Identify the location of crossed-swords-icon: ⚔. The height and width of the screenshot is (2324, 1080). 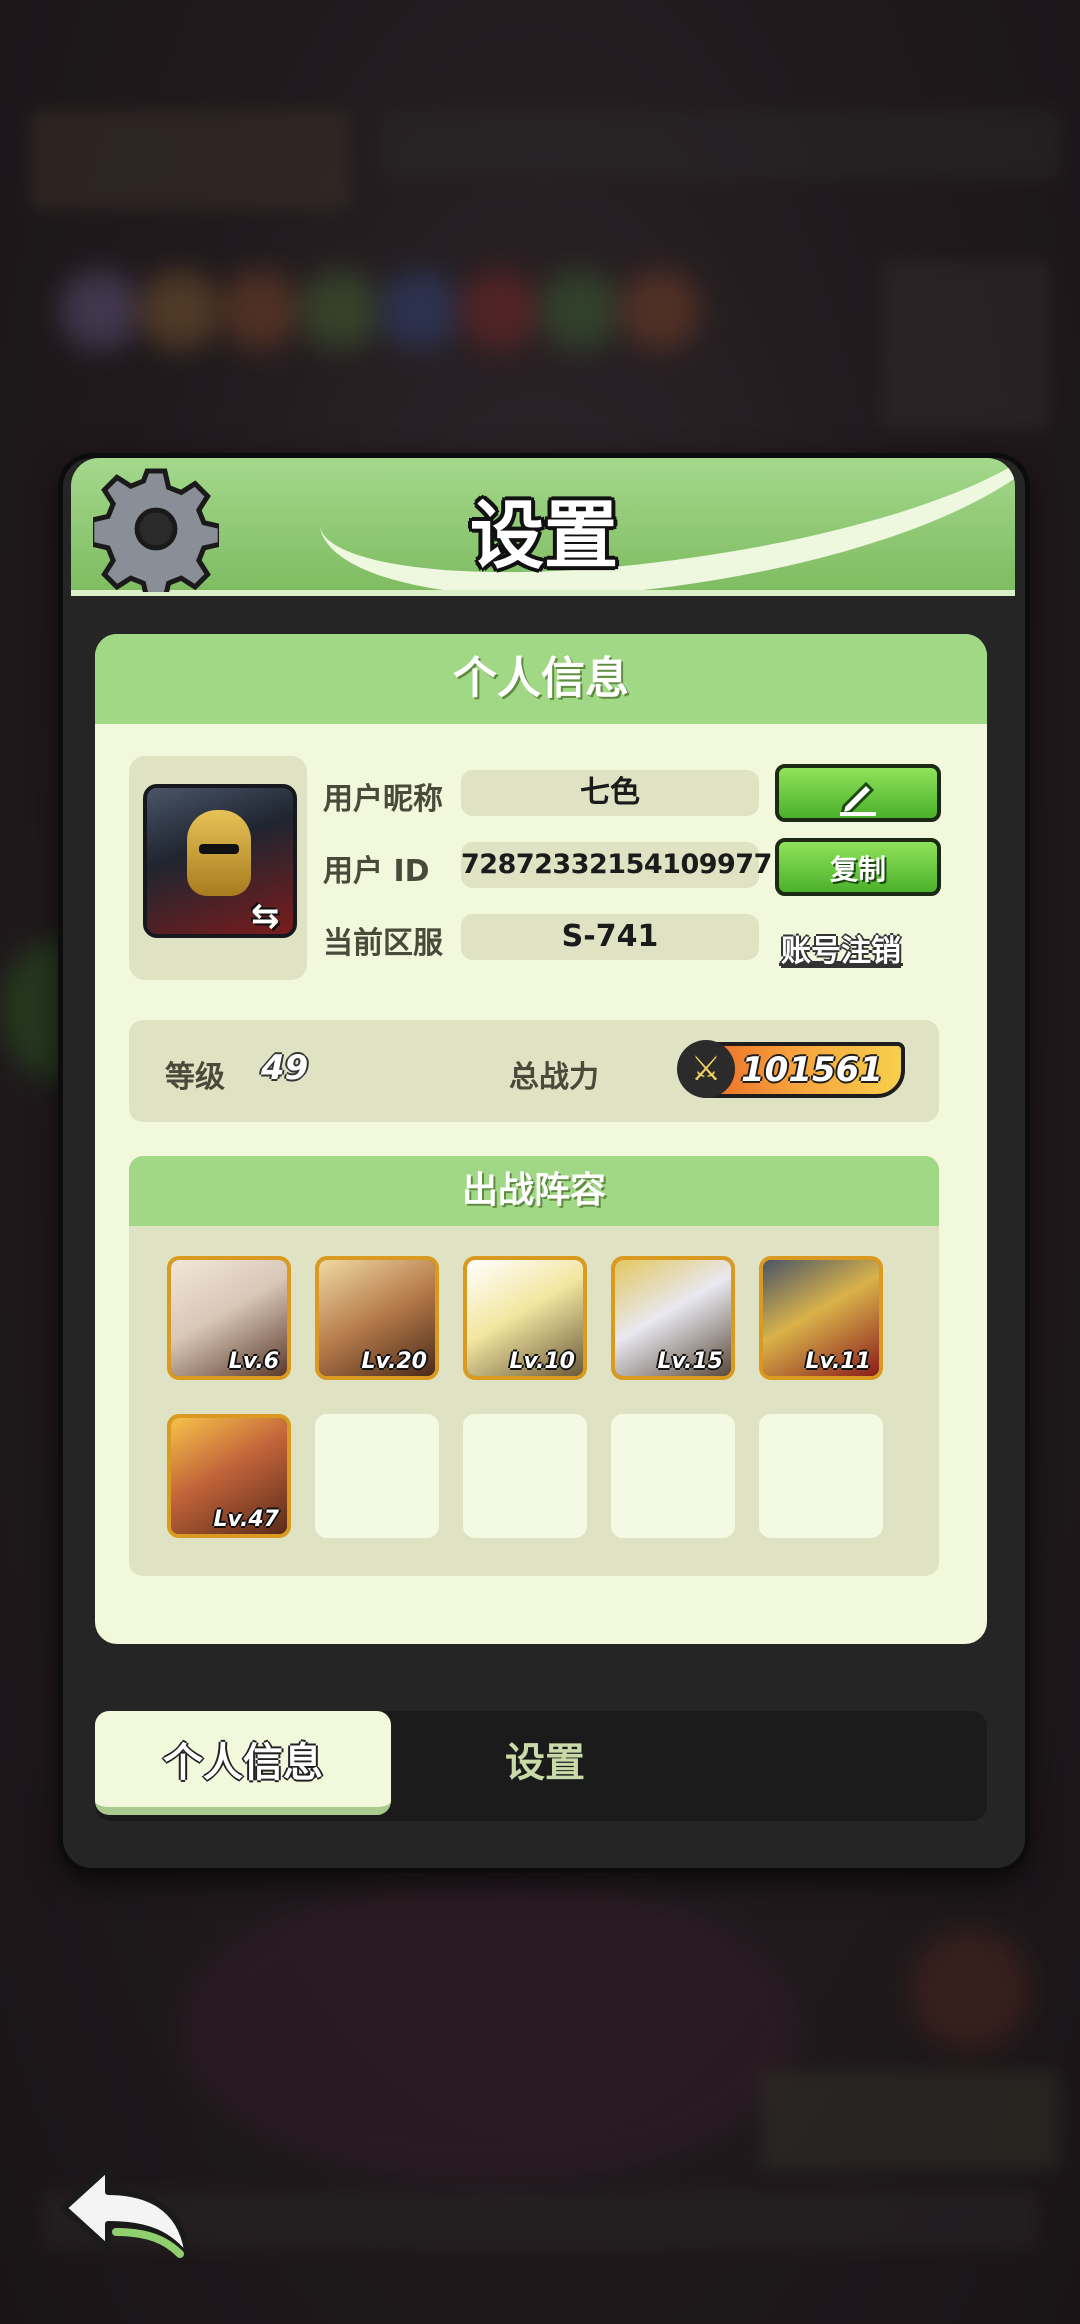
(706, 1069).